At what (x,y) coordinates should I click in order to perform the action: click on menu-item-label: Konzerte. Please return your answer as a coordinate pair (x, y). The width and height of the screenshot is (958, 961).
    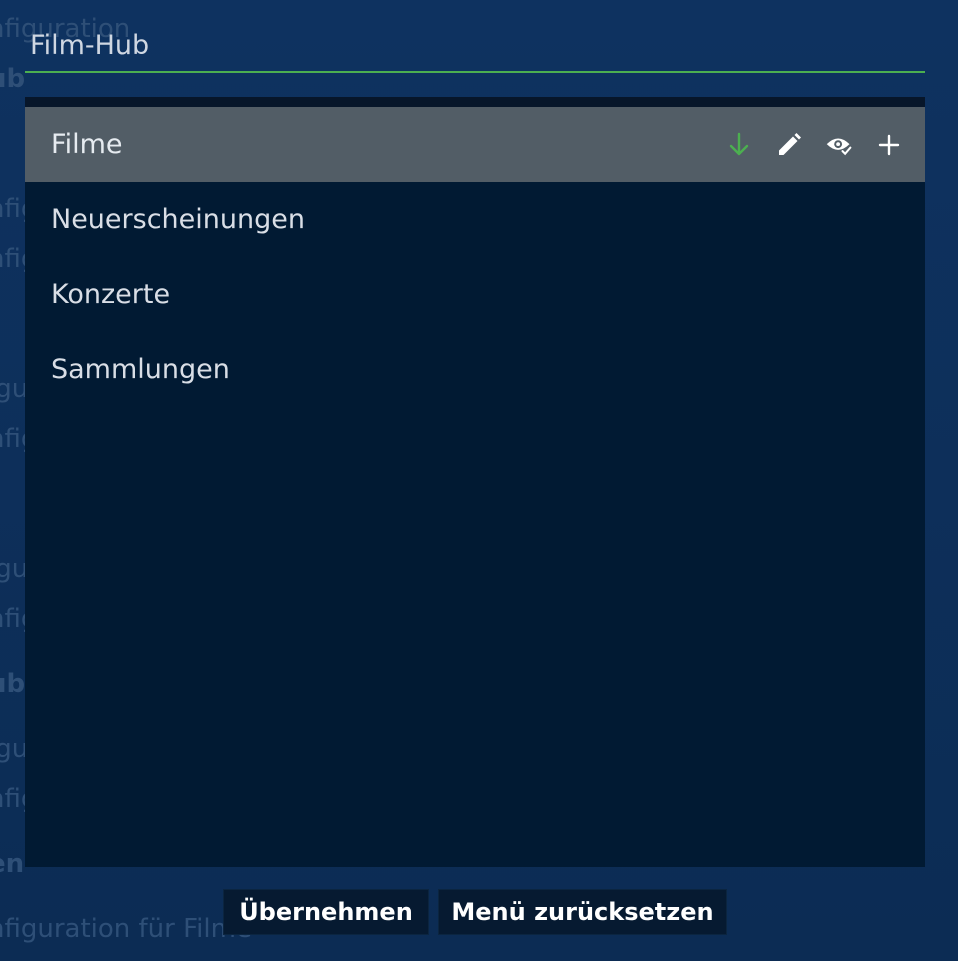
    Looking at the image, I should click on (111, 294).